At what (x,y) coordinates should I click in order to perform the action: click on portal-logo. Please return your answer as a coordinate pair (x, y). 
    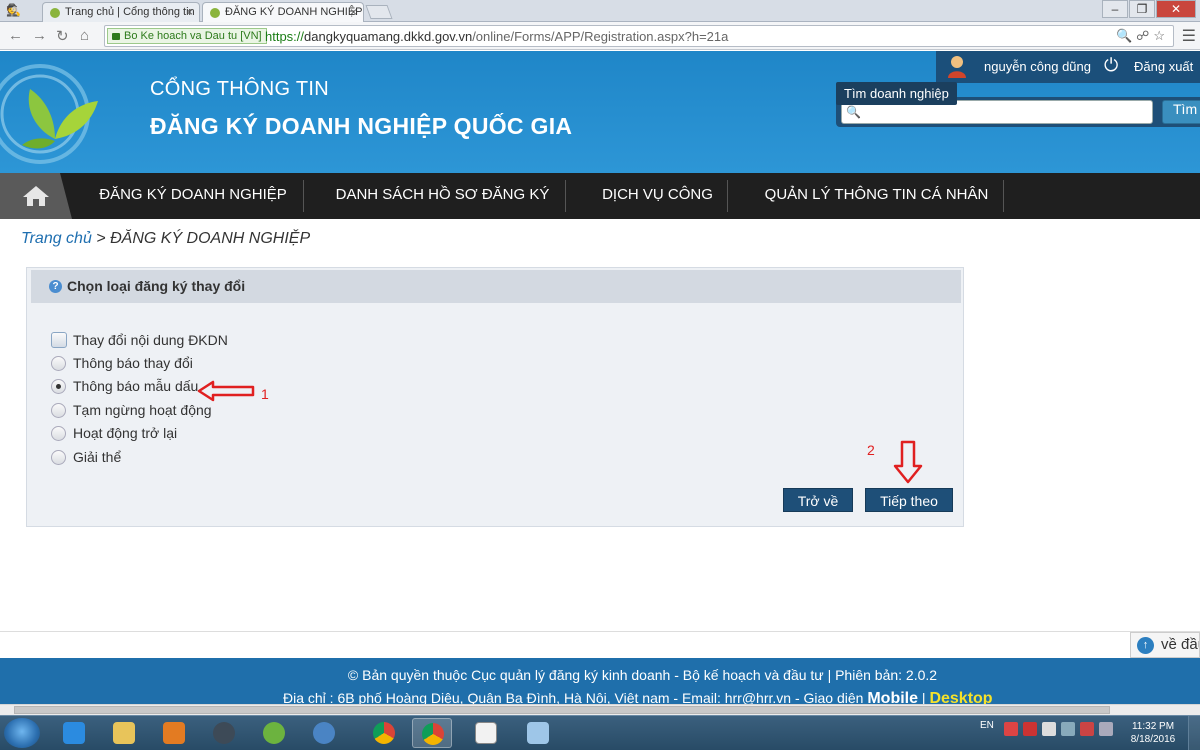
    Looking at the image, I should click on (49, 114).